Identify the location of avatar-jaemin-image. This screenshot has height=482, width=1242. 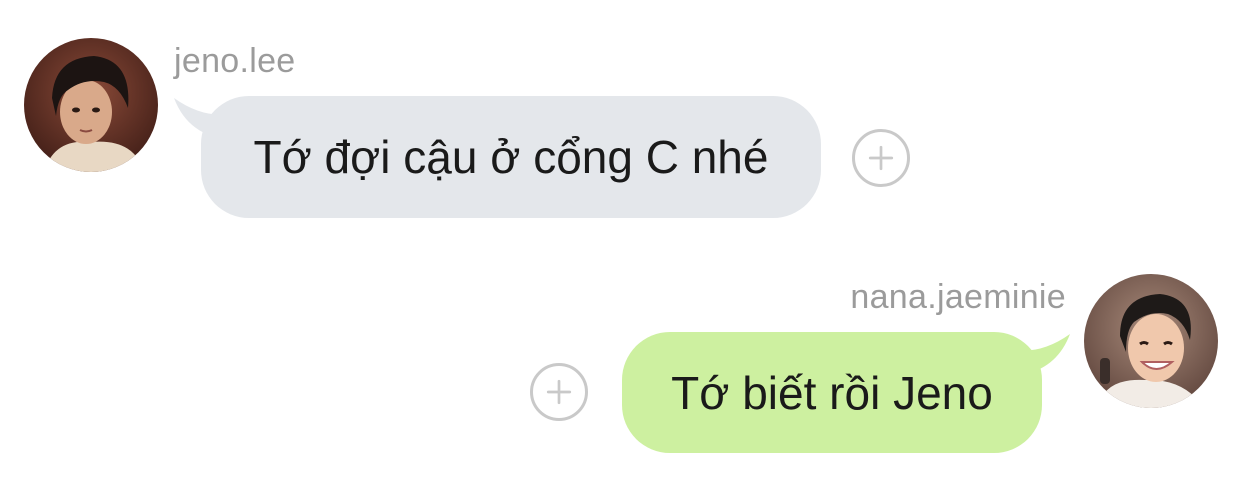
(1151, 341).